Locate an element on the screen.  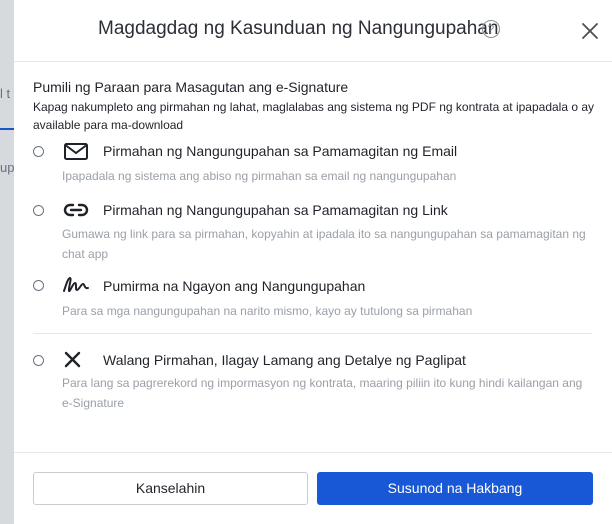
radio-no-signature is located at coordinates (38, 360).